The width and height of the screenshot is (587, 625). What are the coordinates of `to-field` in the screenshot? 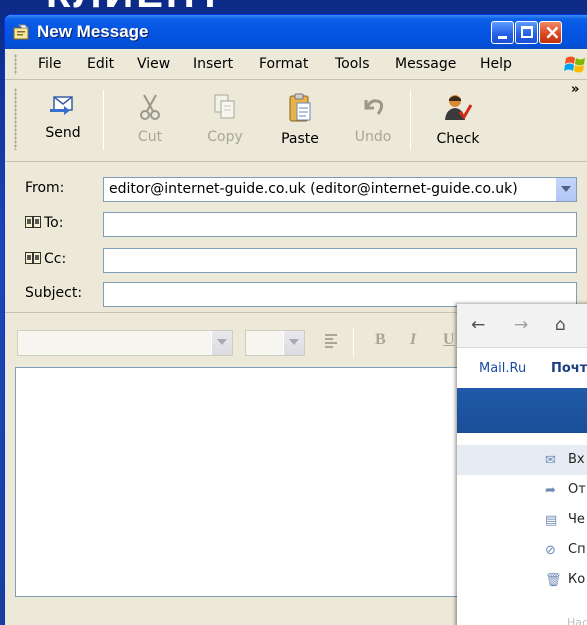 It's located at (340, 224).